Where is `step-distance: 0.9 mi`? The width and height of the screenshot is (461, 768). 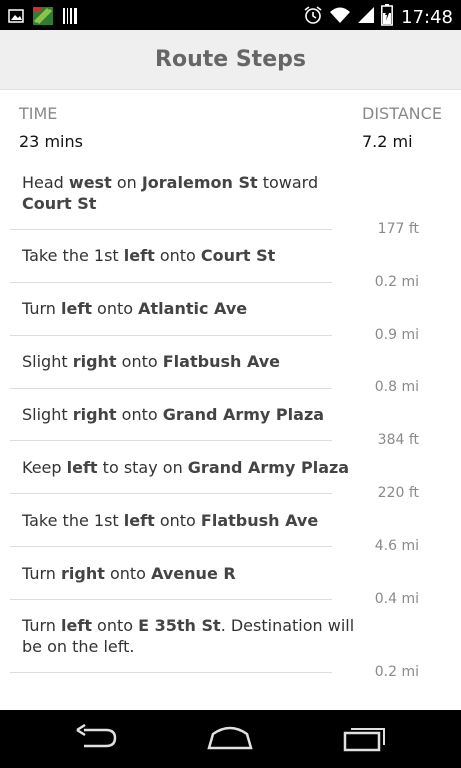
step-distance: 0.9 mi is located at coordinates (396, 335).